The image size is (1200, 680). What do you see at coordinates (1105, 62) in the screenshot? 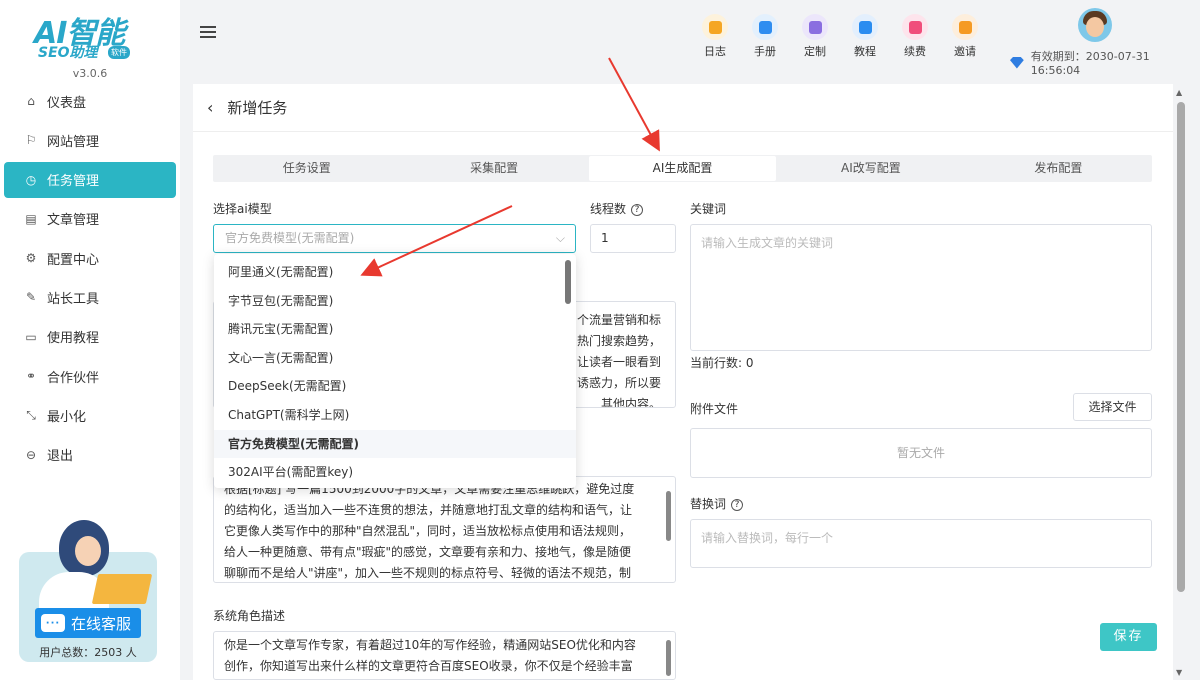
I see `expire-info: 有效期到：2030-07-31 16:56:04` at bounding box center [1105, 62].